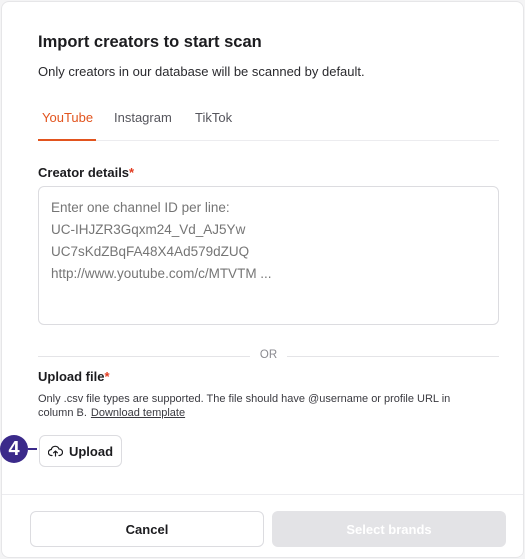 This screenshot has height=559, width=525. I want to click on creator-details-label-text: Creator details, so click(84, 172).